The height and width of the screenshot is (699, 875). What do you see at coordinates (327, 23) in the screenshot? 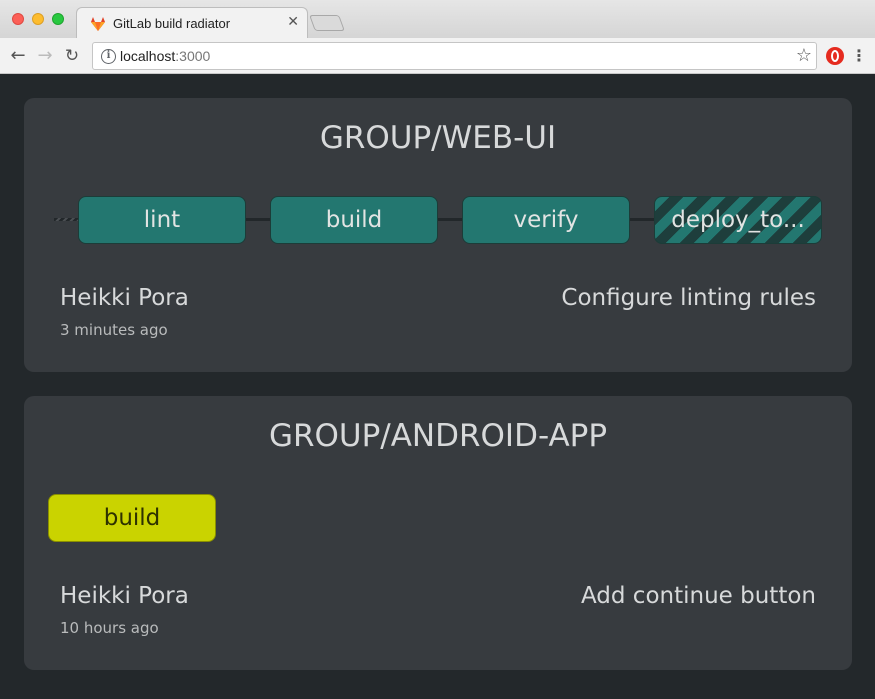
I see `new-tab-button` at bounding box center [327, 23].